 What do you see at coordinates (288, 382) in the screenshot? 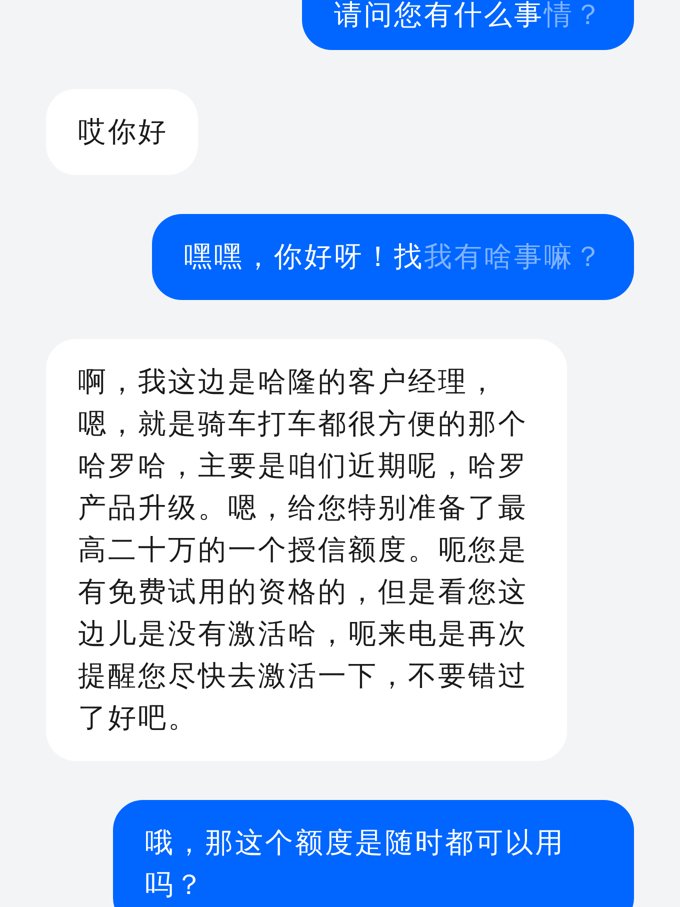
I see `message-text: 啊，我这边是哈隆的客户经理，` at bounding box center [288, 382].